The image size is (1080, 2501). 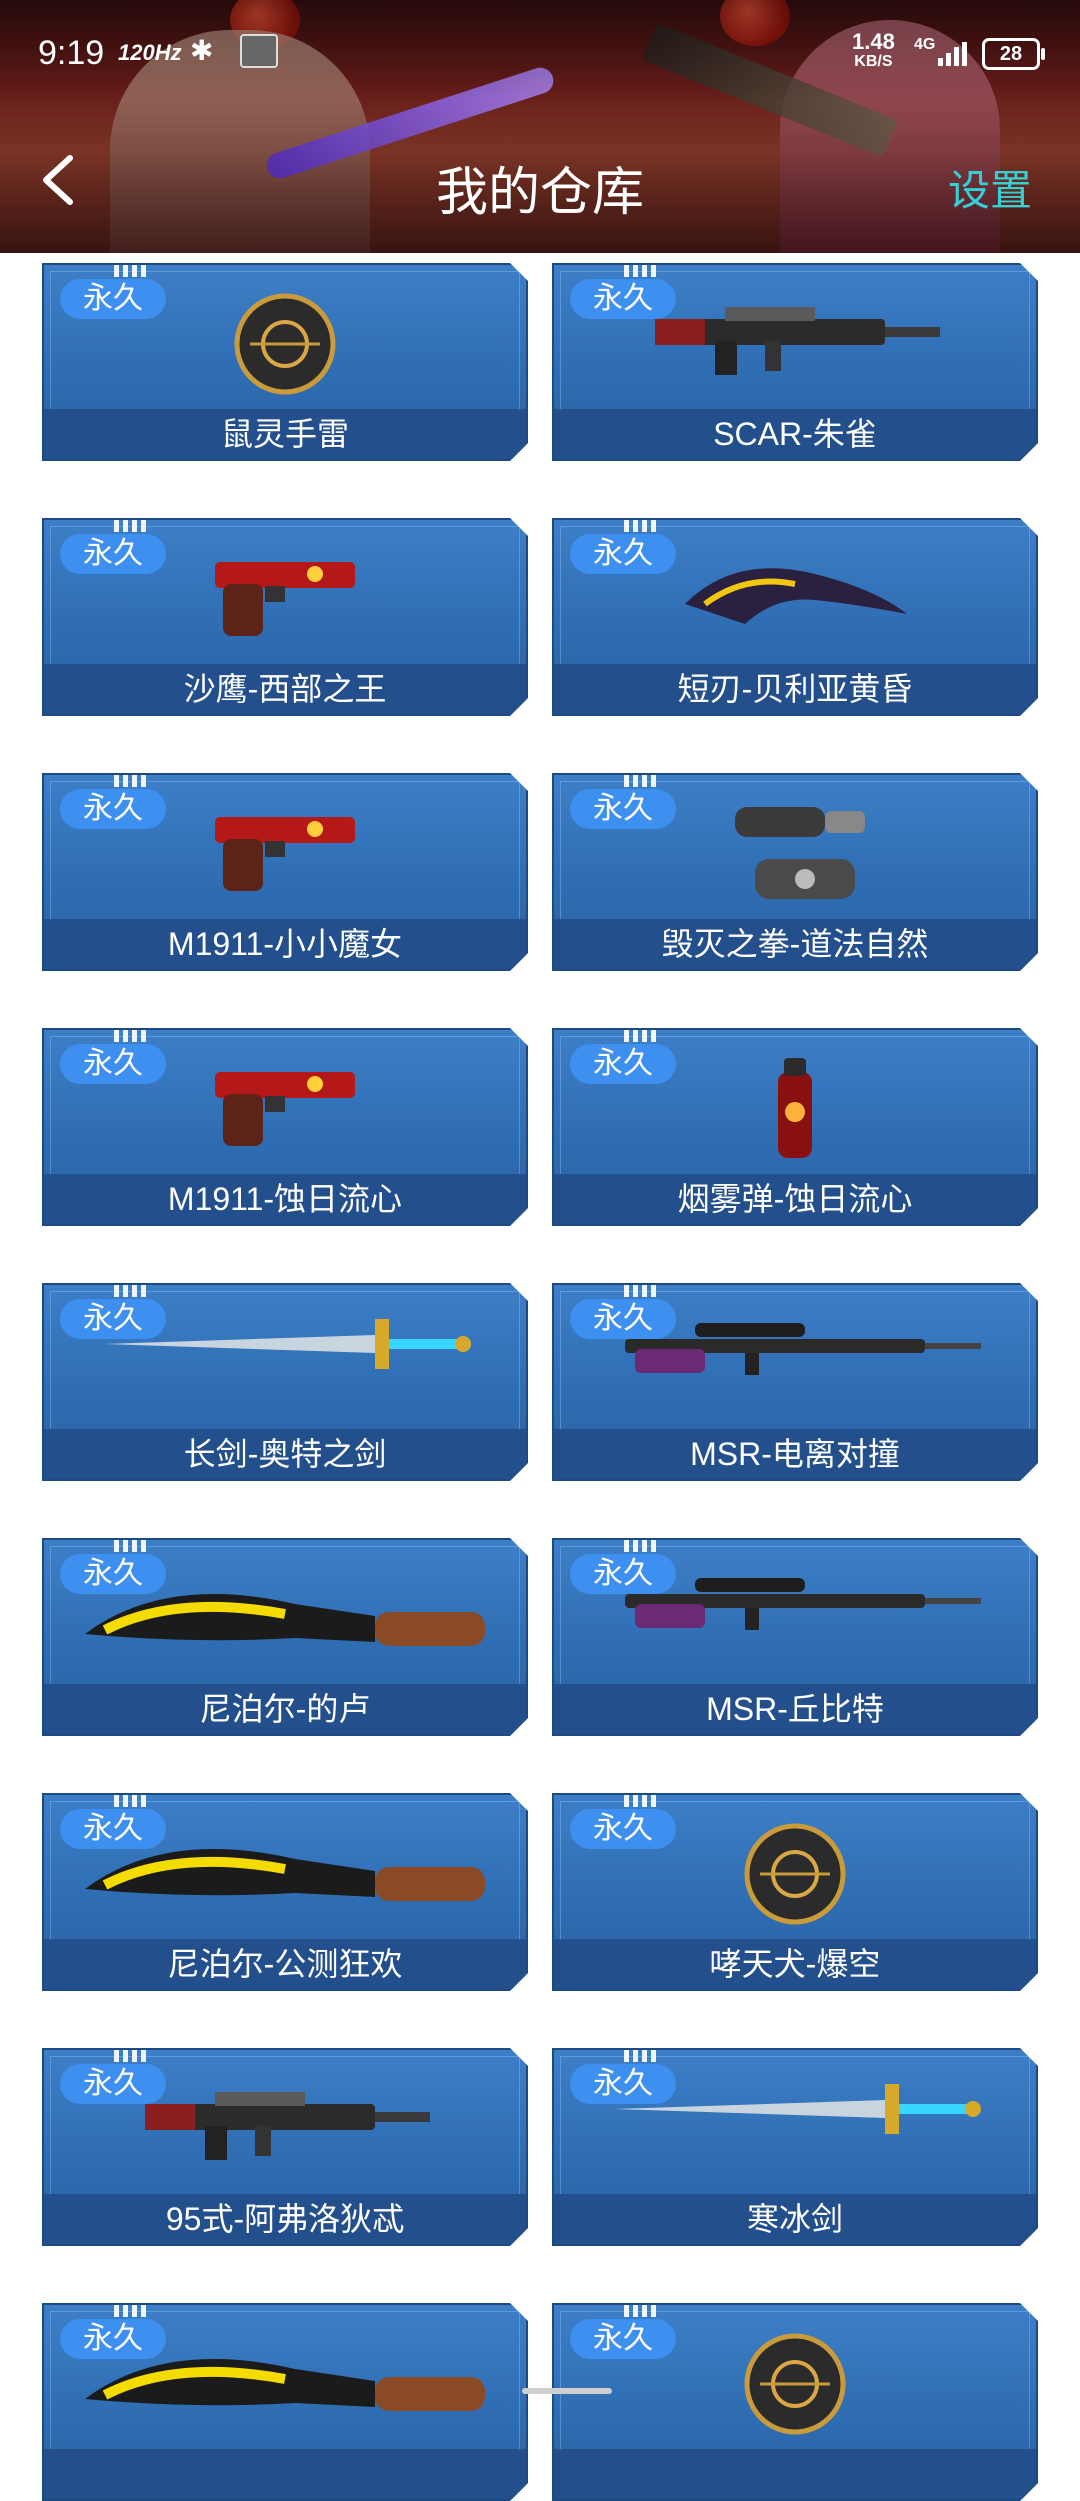 What do you see at coordinates (202, 50) in the screenshot?
I see `bluetooth-icon: ✱` at bounding box center [202, 50].